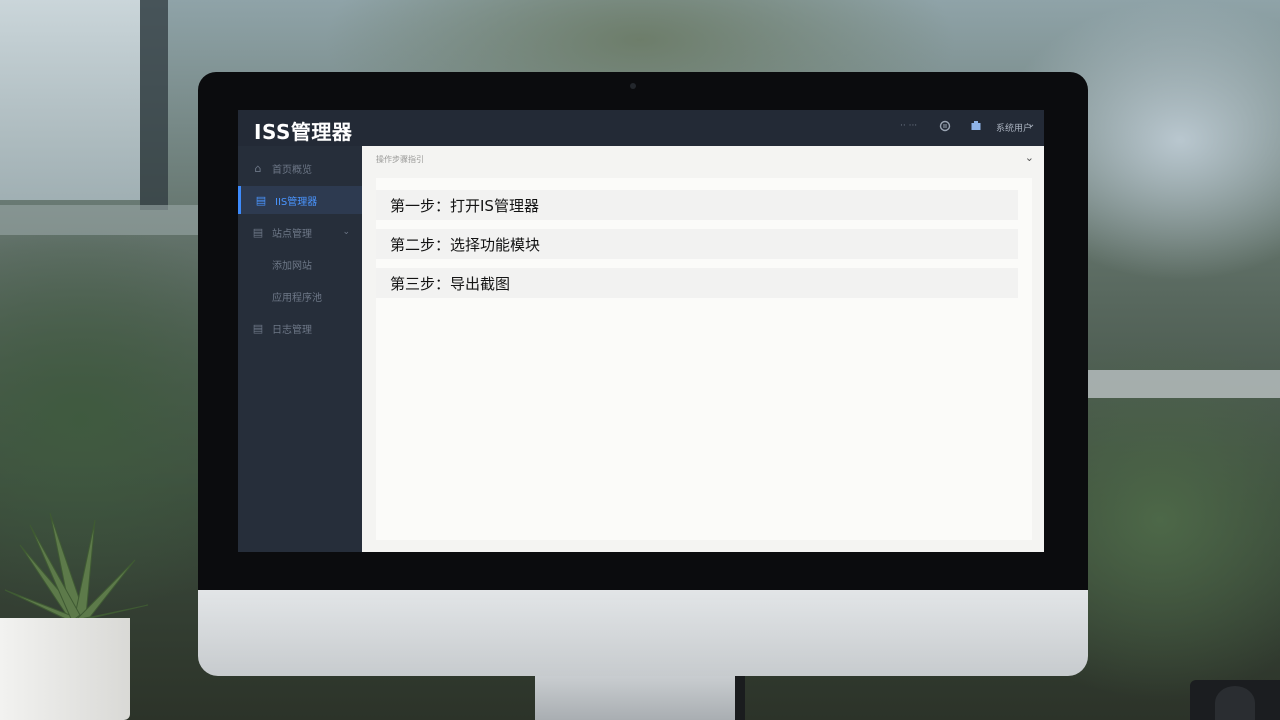 The width and height of the screenshot is (1280, 720). I want to click on sidebar-item-label: 添加网站, so click(292, 266).